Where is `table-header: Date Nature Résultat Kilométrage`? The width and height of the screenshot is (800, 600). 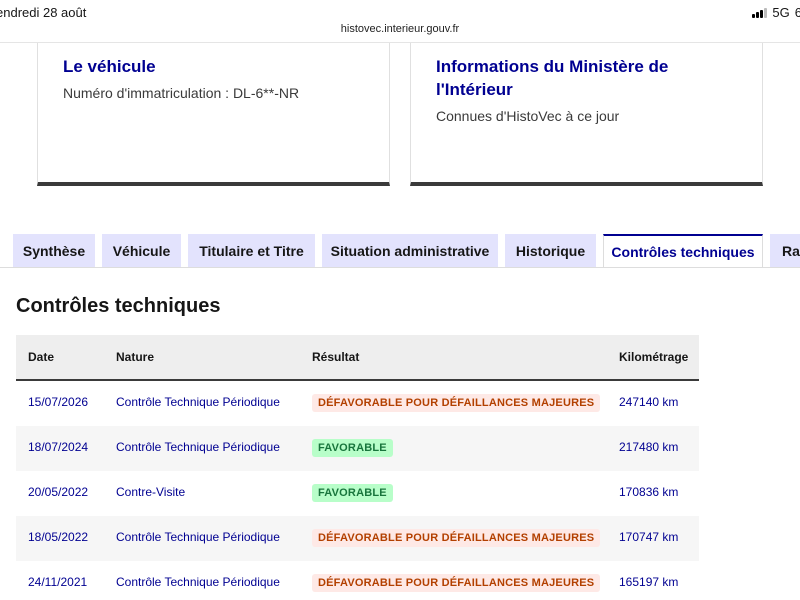 table-header: Date Nature Résultat Kilométrage is located at coordinates (357, 358).